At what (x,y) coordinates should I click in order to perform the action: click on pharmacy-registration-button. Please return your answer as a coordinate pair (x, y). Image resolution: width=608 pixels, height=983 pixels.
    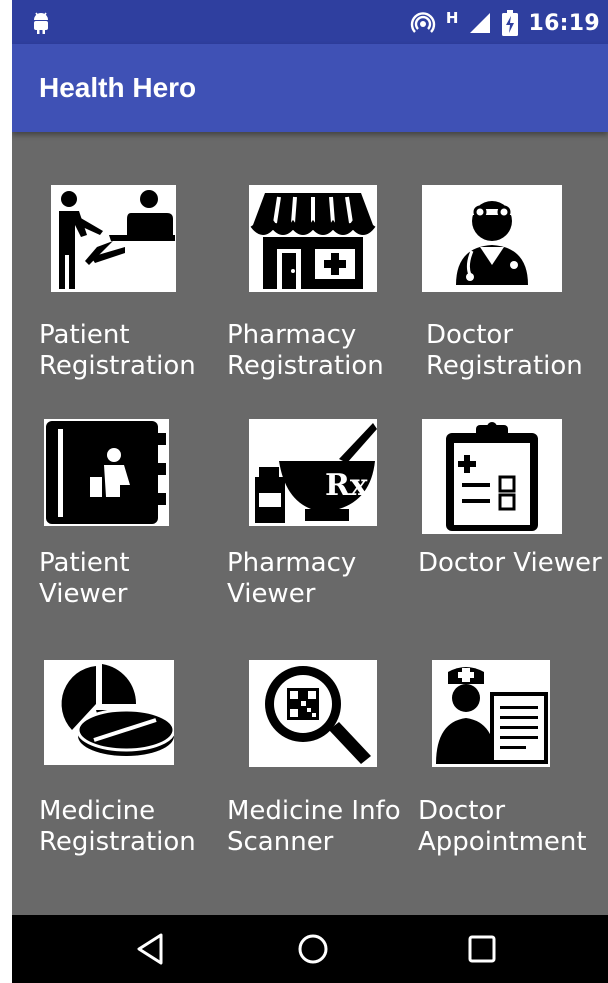
    Looking at the image, I should click on (313, 238).